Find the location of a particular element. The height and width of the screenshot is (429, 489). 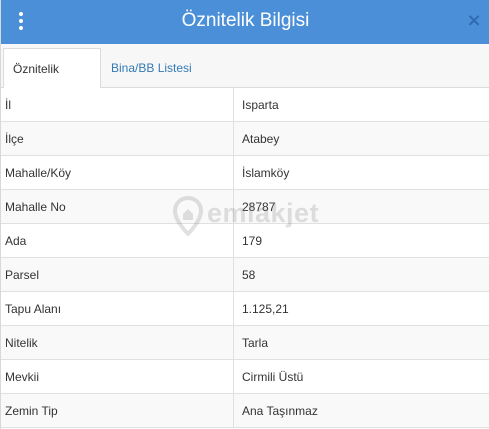

table-row: Parsel 58 is located at coordinates (245, 275).